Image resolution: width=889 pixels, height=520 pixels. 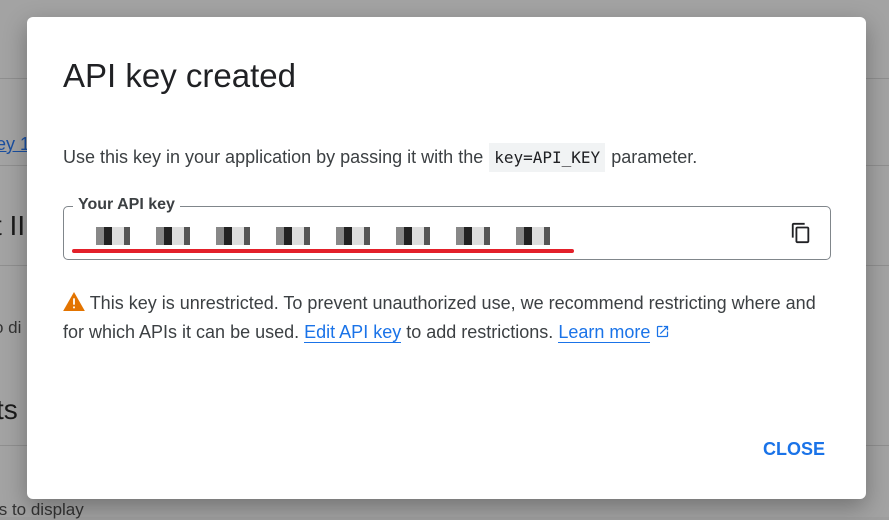 What do you see at coordinates (329, 236) in the screenshot?
I see `redacted-api-key-value` at bounding box center [329, 236].